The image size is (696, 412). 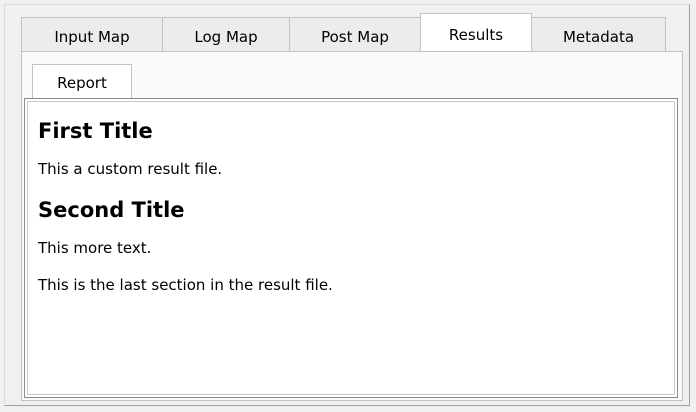 What do you see at coordinates (355, 34) in the screenshot?
I see `tab-post-map: Post Map` at bounding box center [355, 34].